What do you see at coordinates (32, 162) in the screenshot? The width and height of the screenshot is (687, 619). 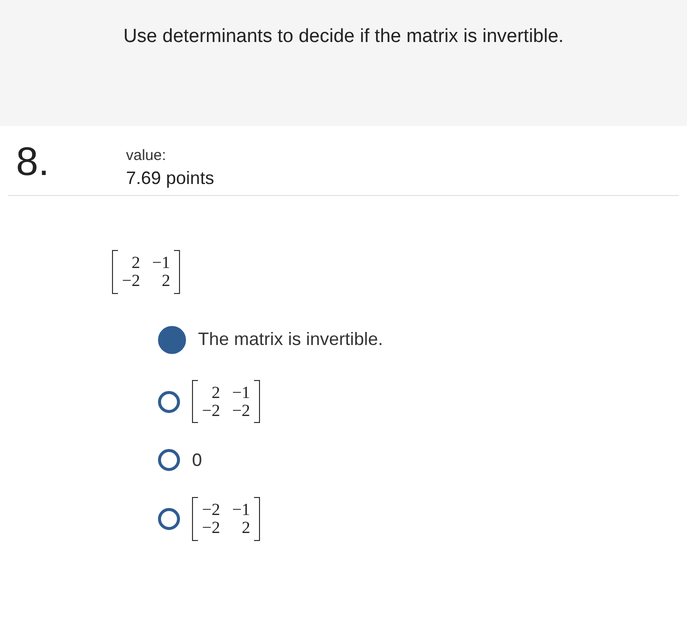 I see `question-number: 8.` at bounding box center [32, 162].